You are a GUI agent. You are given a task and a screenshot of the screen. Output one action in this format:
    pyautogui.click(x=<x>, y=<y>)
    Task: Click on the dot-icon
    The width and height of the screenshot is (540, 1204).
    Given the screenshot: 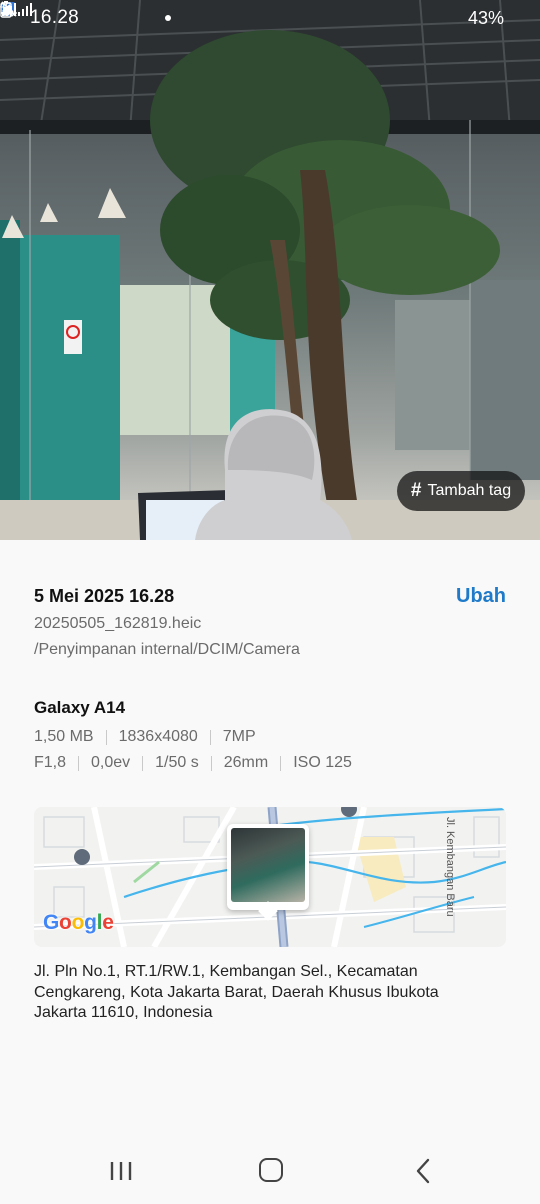 What is the action you would take?
    pyautogui.click(x=168, y=18)
    